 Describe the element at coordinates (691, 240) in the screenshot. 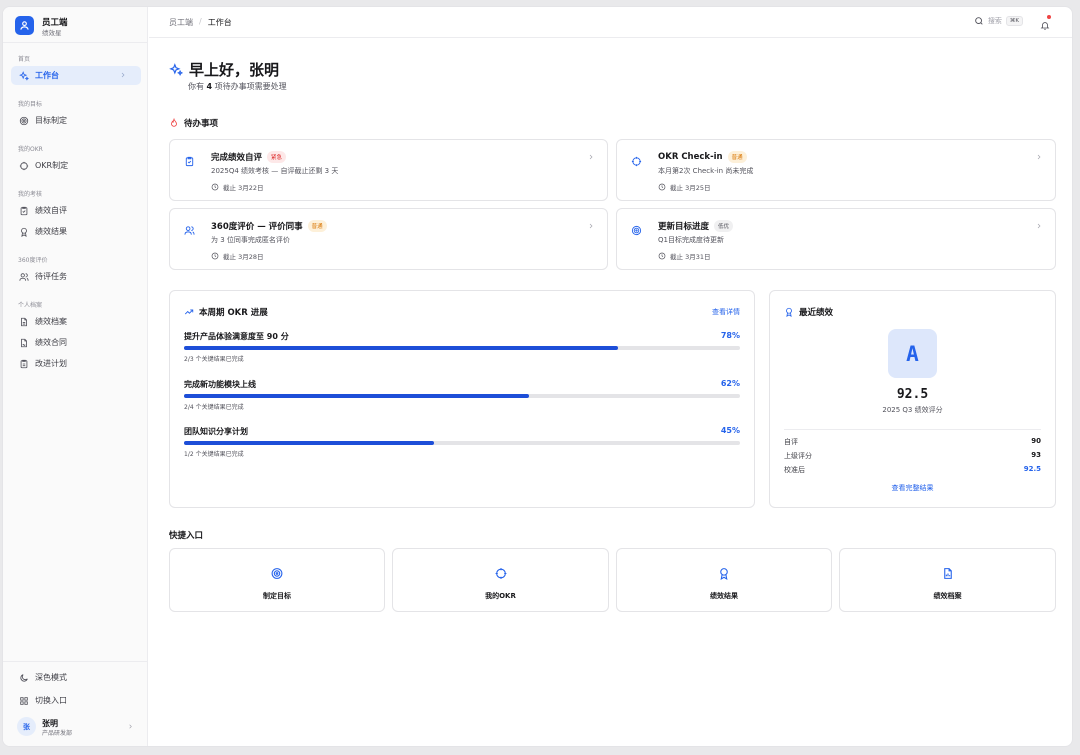

I see `todo-desc: Q1目标完成度待更新` at that location.